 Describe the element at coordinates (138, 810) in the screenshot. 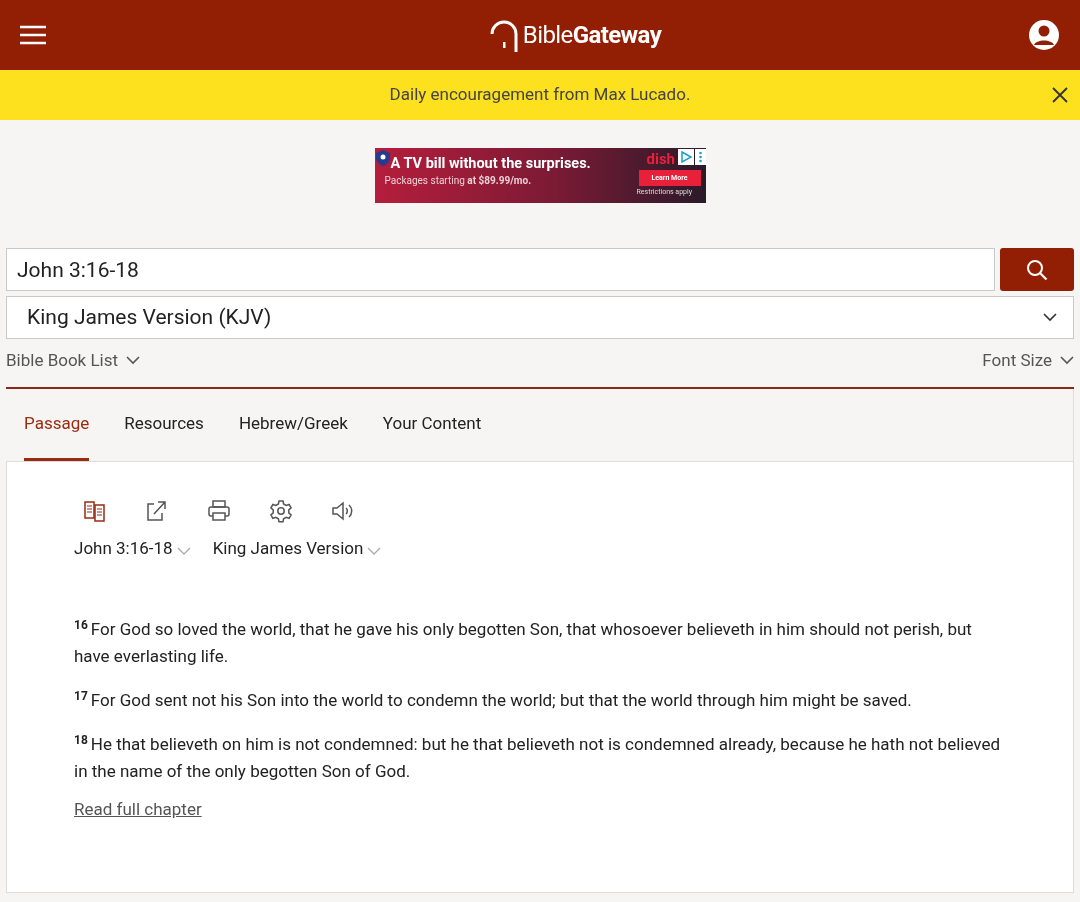

I see `read-chapter-link: Read full chapter` at that location.